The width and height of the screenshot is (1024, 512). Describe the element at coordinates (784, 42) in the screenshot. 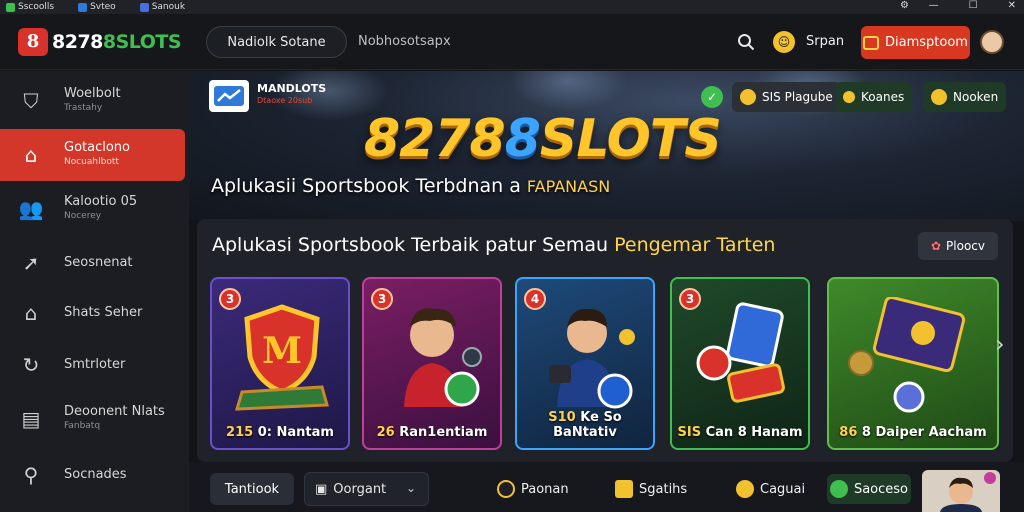

I see `user-icon: ☺` at that location.